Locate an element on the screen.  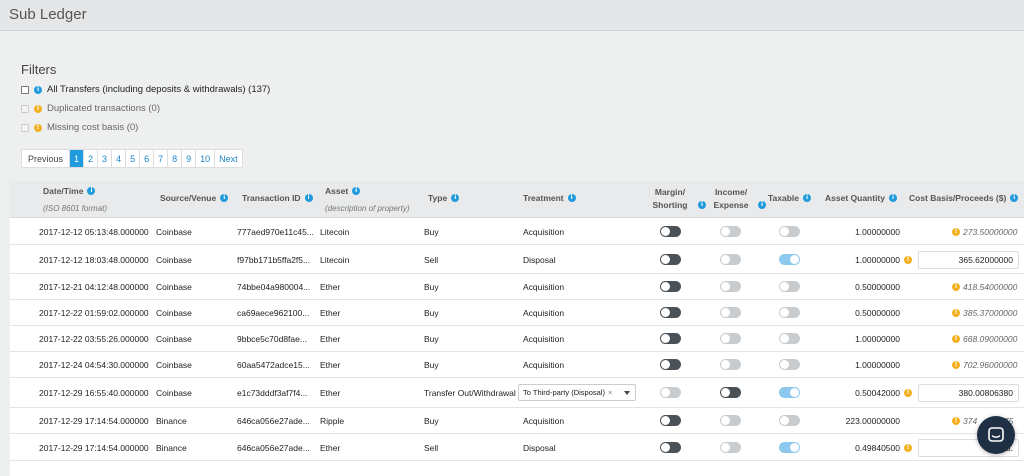
cell-quantity: 0.50042000 is located at coordinates (877, 393).